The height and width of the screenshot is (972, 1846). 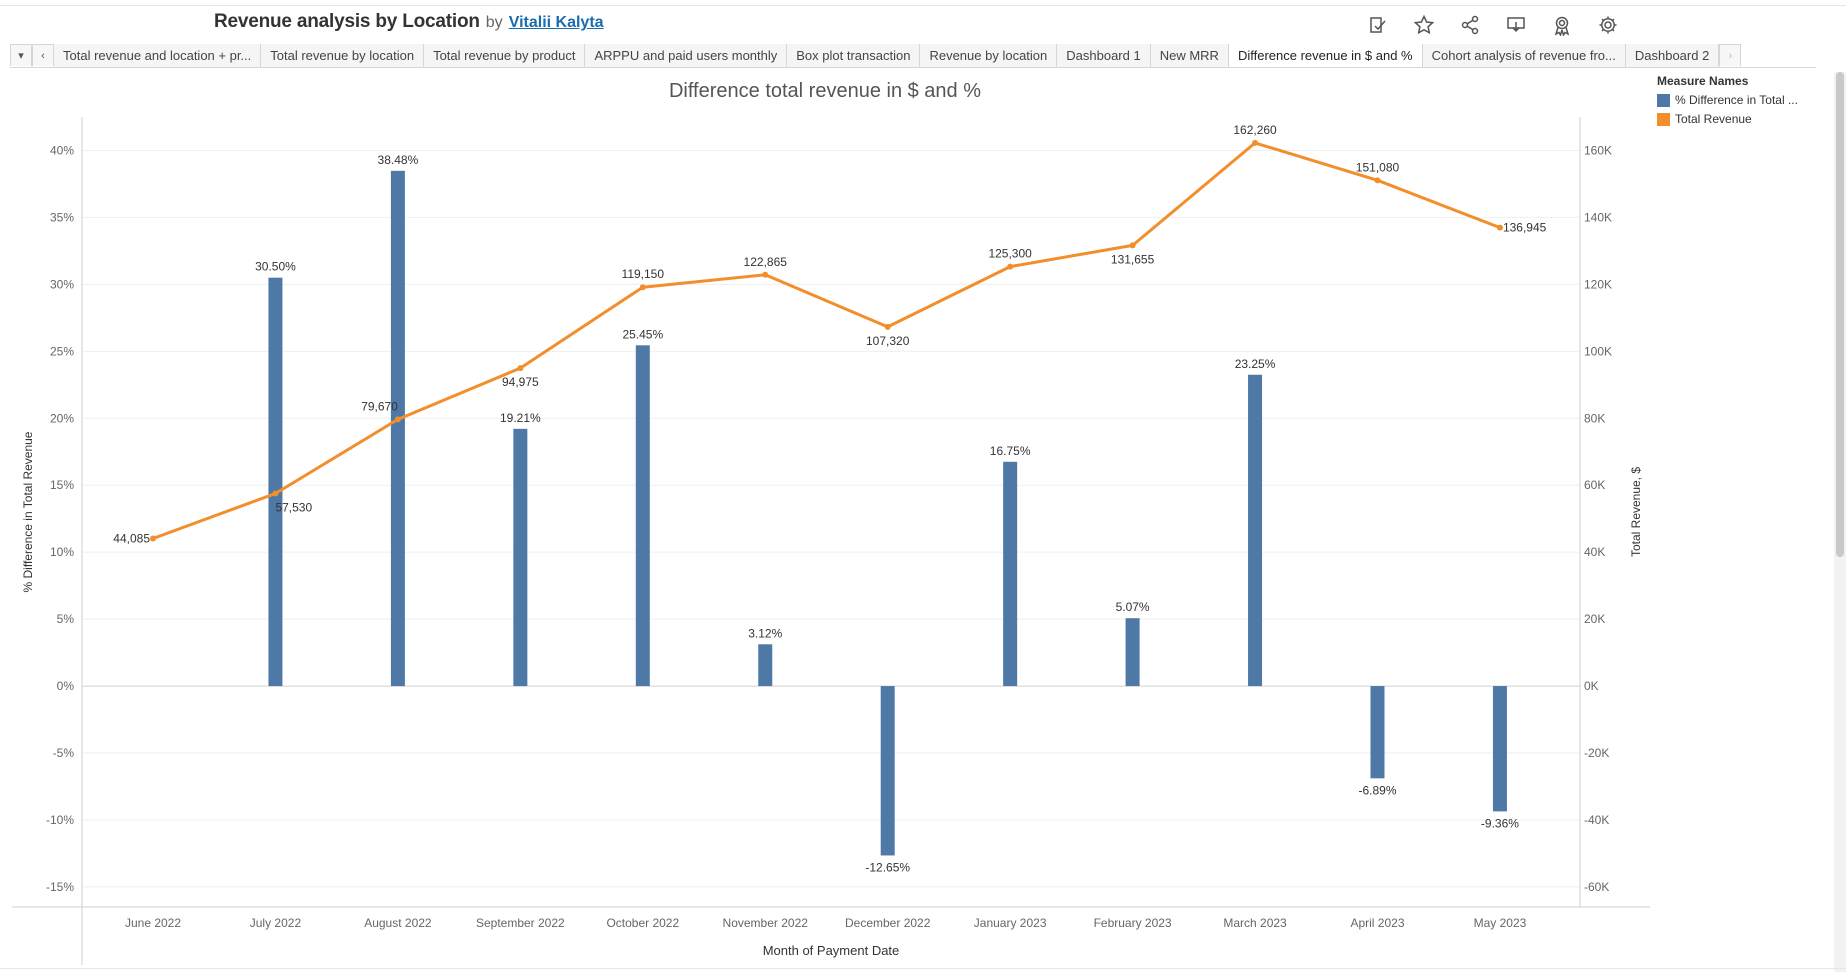 What do you see at coordinates (520, 382) in the screenshot?
I see `line-label: 94,975` at bounding box center [520, 382].